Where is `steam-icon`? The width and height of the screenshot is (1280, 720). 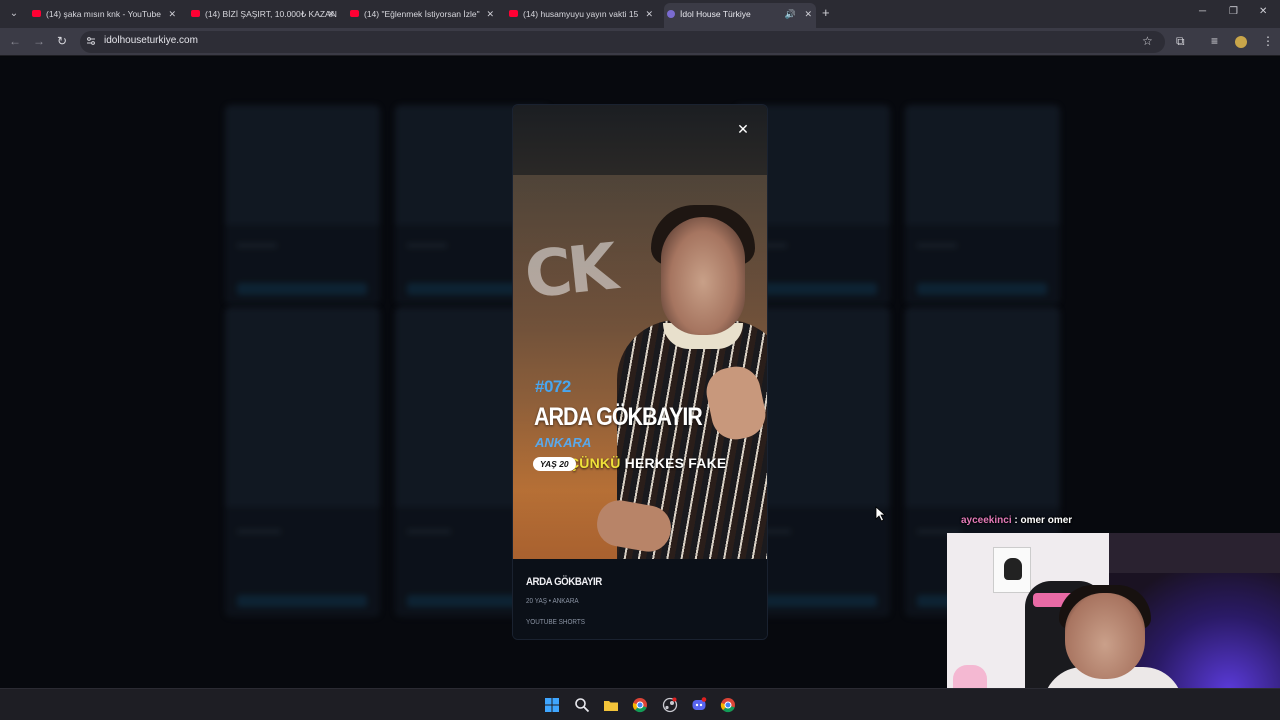 steam-icon is located at coordinates (670, 705).